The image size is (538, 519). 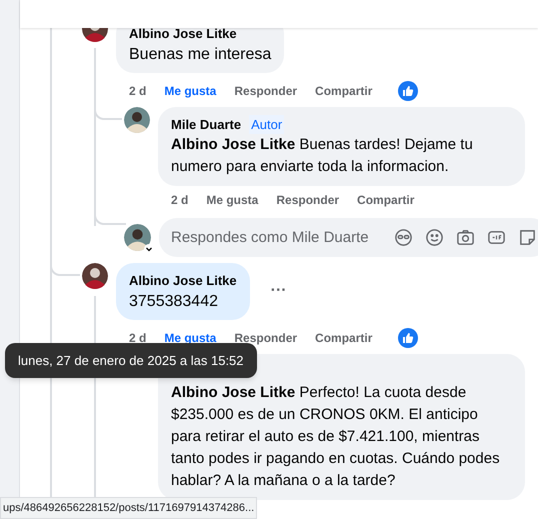 What do you see at coordinates (200, 54) in the screenshot?
I see `comment-text: Buenas me interesa` at bounding box center [200, 54].